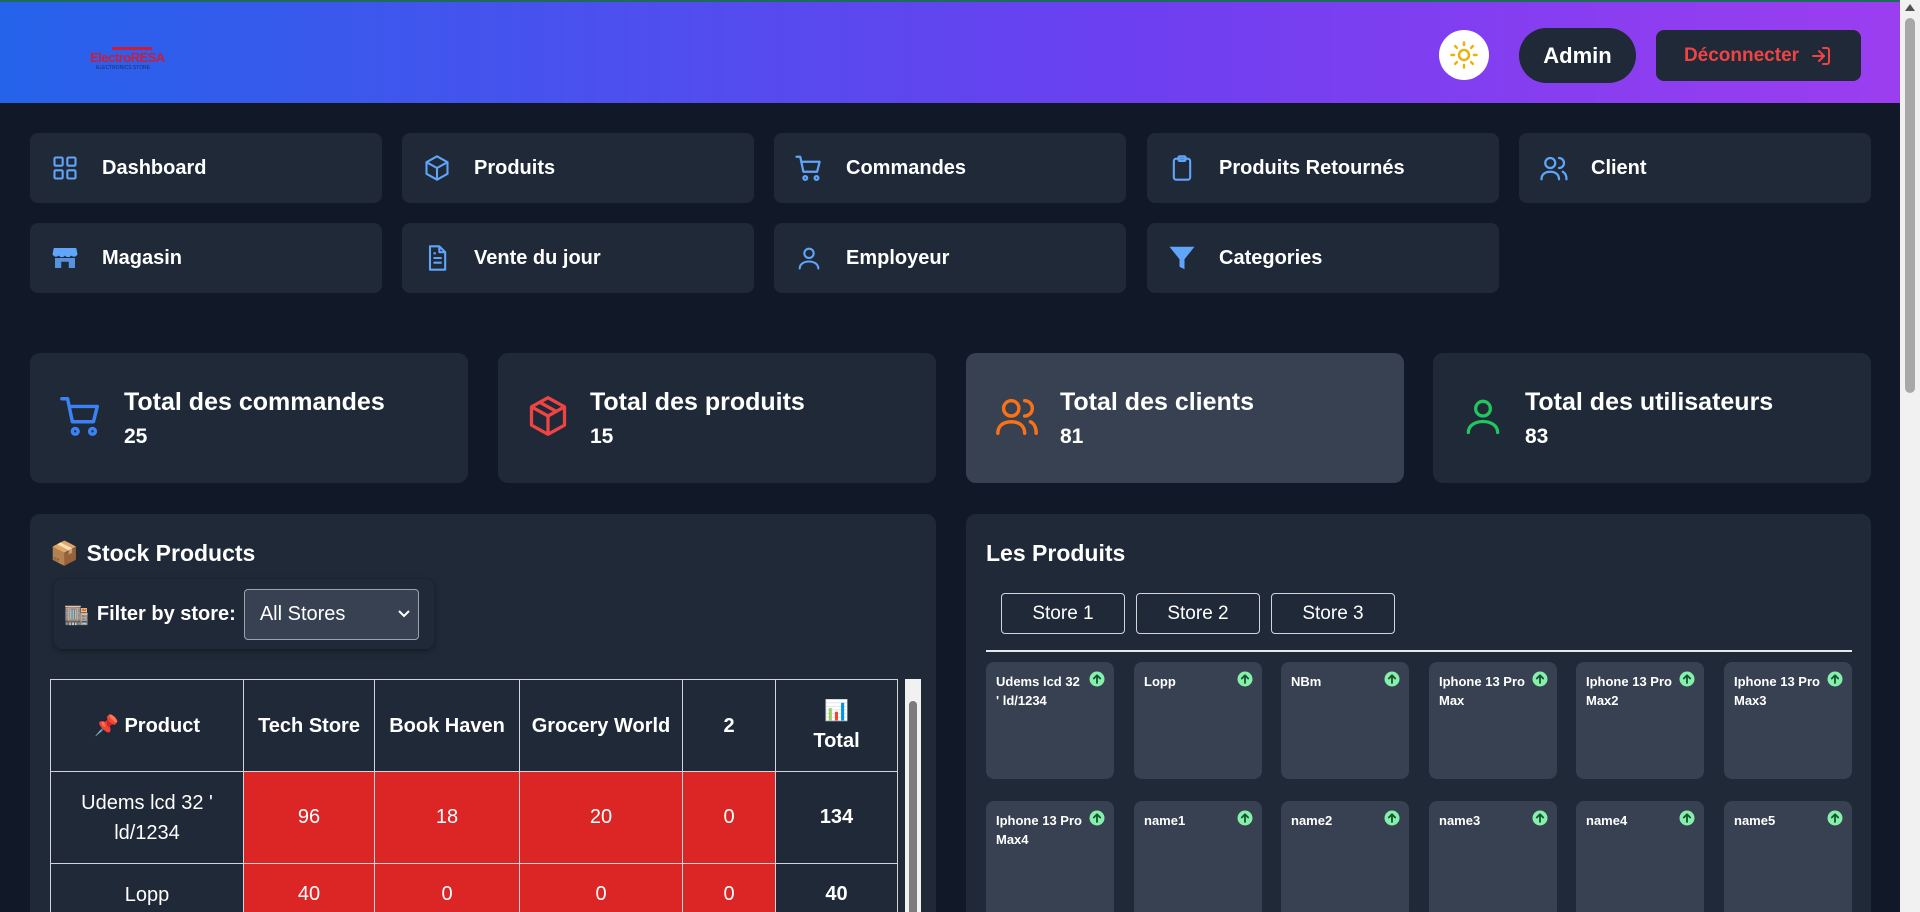 The width and height of the screenshot is (1920, 912). Describe the element at coordinates (1185, 418) in the screenshot. I see `stat-card-clients: Total des clients 81` at that location.